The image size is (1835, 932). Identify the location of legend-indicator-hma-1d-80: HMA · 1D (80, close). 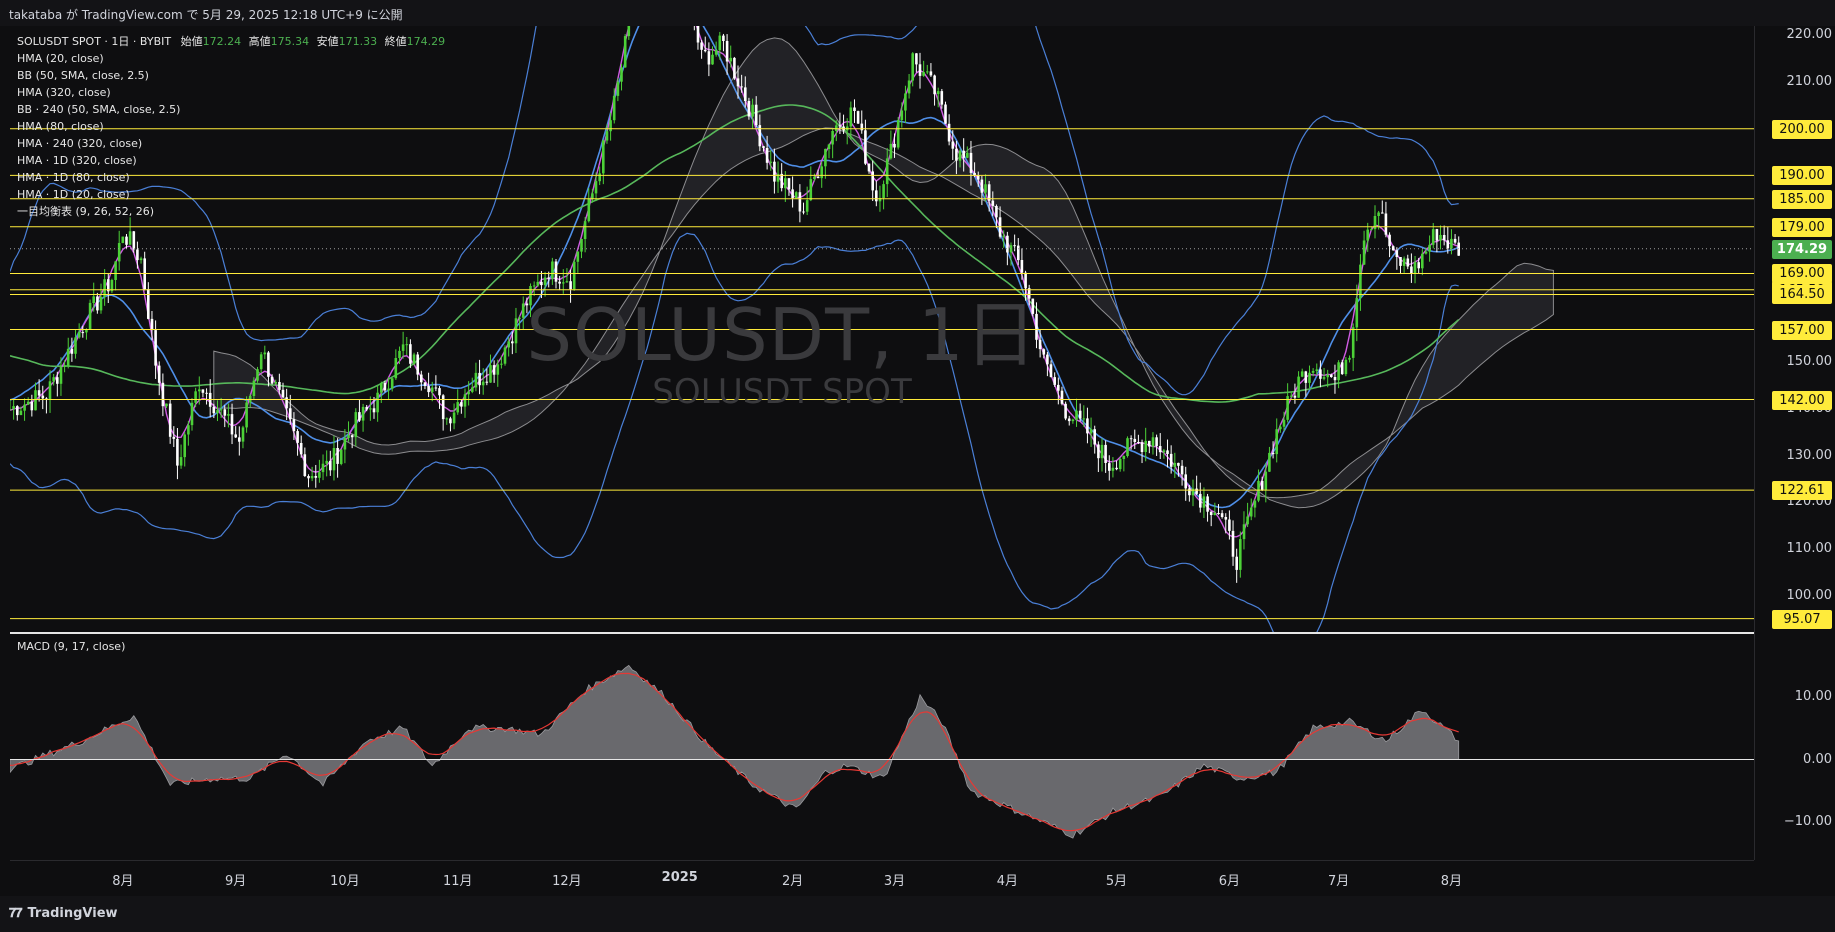
(231, 177).